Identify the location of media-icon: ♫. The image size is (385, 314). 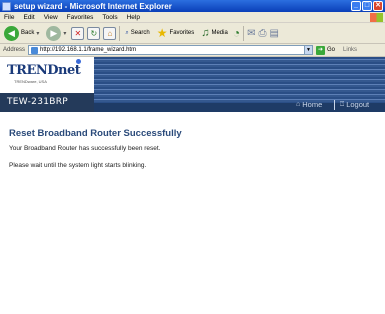
(205, 33).